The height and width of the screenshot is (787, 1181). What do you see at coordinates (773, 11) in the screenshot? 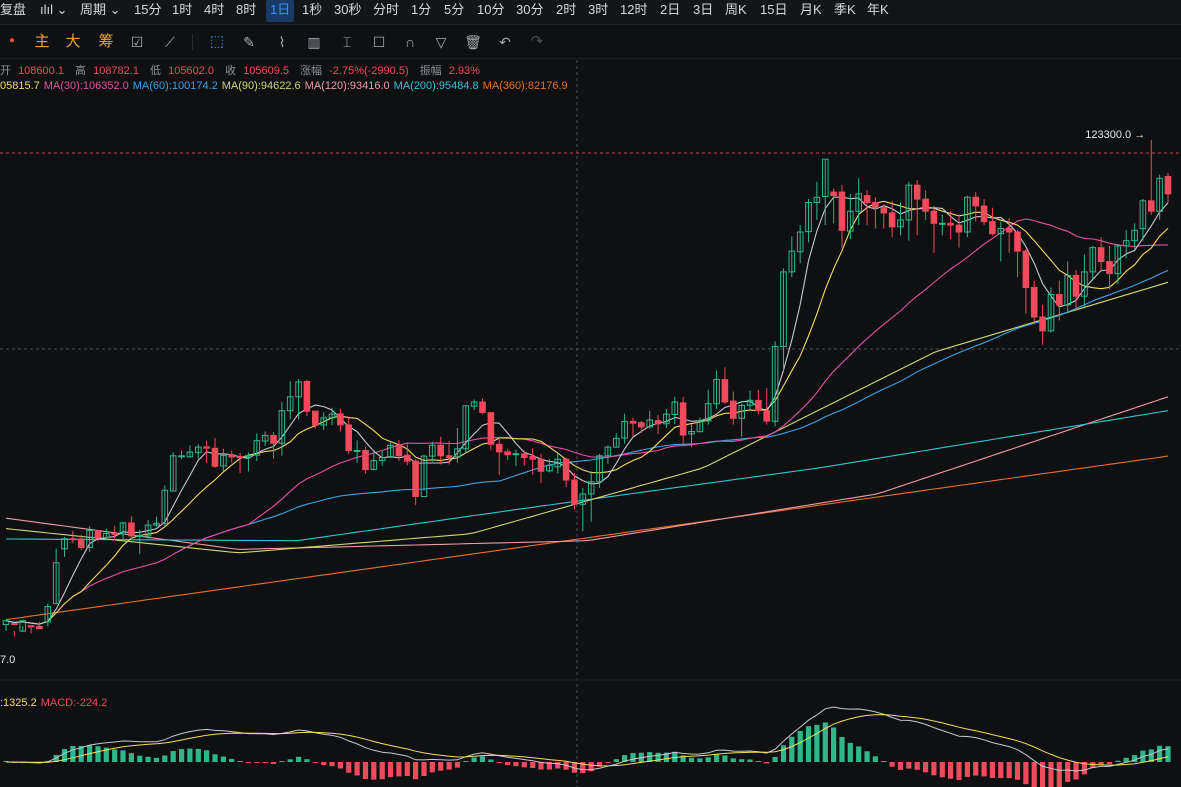
I see `period-21: 15日` at bounding box center [773, 11].